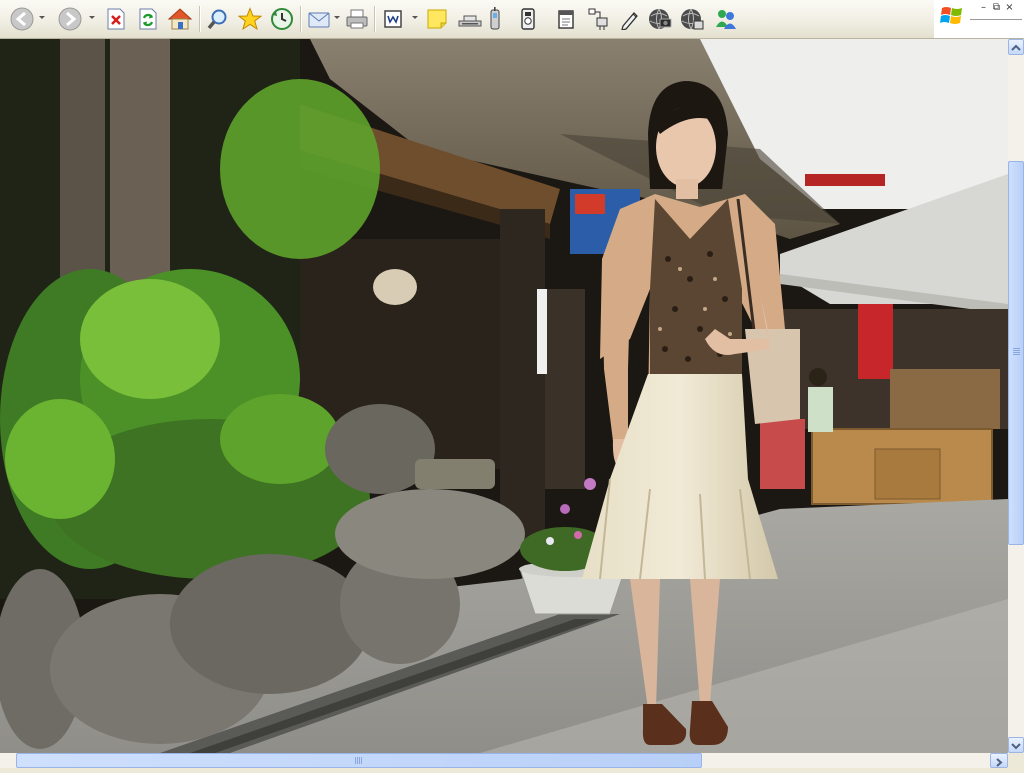 The image size is (1024, 773). I want to click on chevron-down-icon, so click(1016, 746).